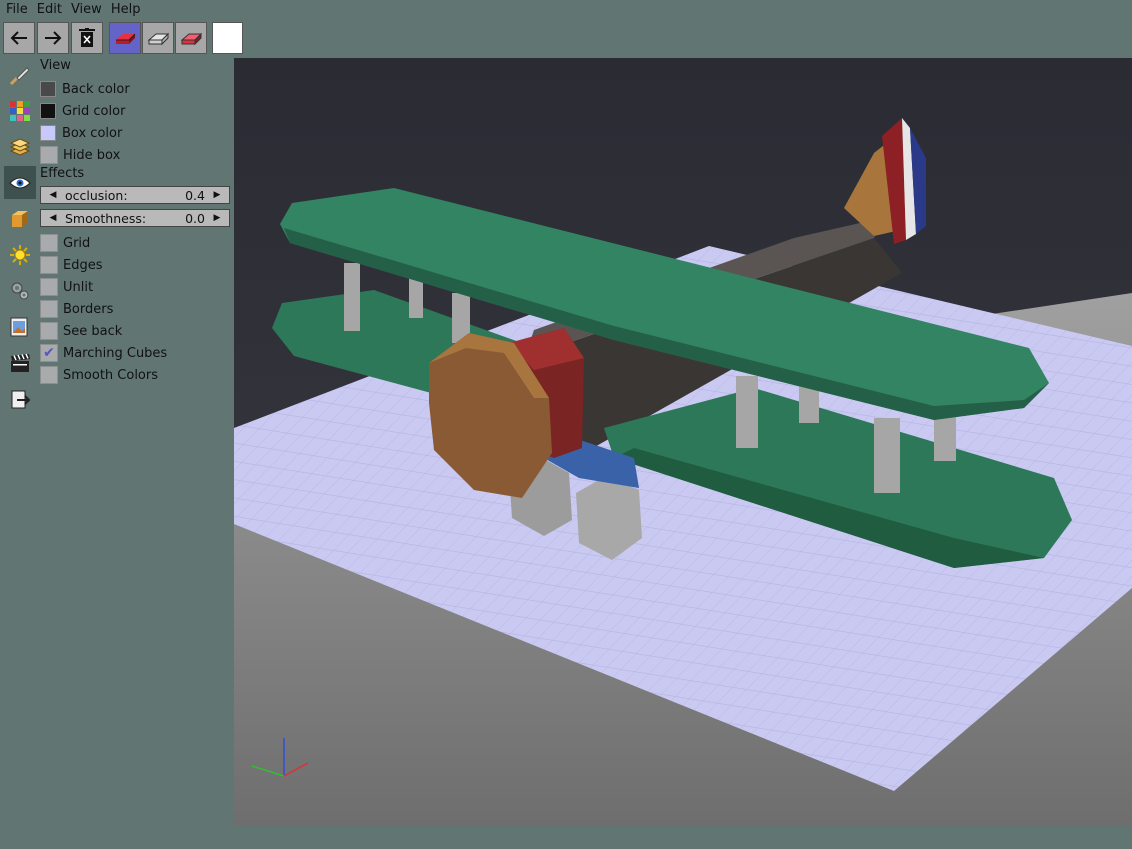 The height and width of the screenshot is (849, 1132). Describe the element at coordinates (78, 287) in the screenshot. I see `unlit-label: Unlit` at that location.